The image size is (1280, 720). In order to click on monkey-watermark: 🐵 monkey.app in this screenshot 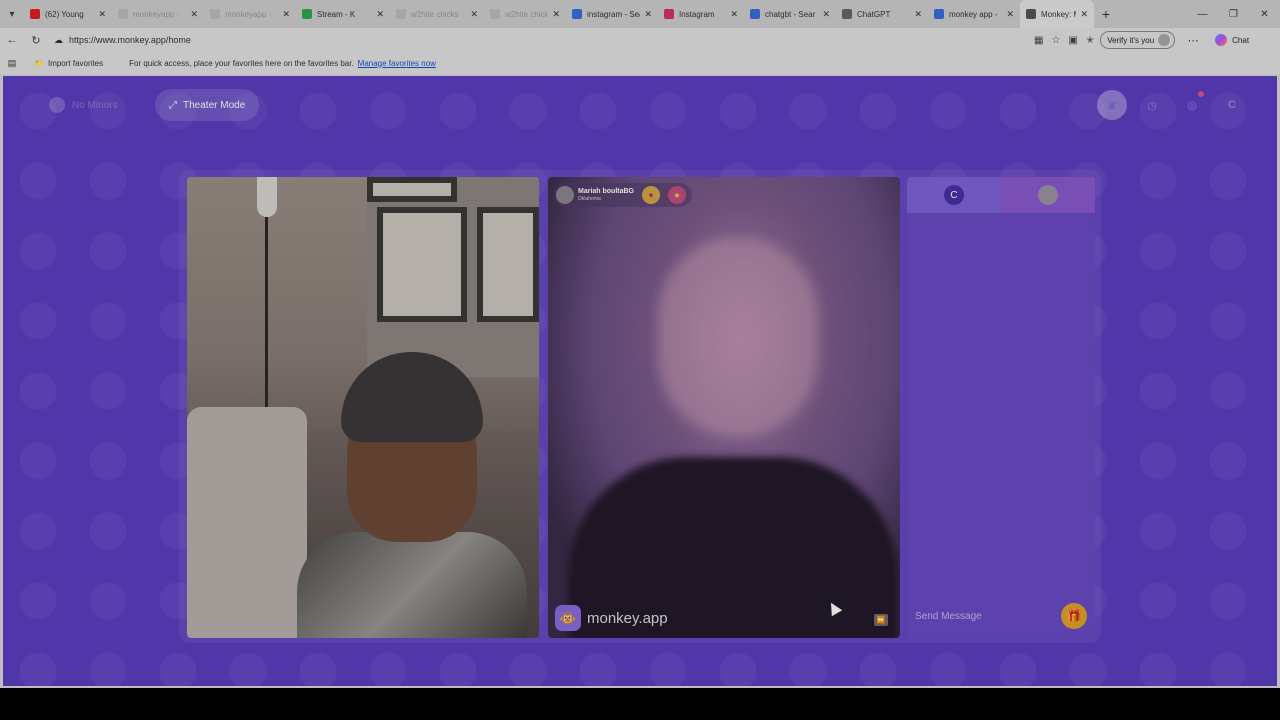, I will do `click(611, 618)`.